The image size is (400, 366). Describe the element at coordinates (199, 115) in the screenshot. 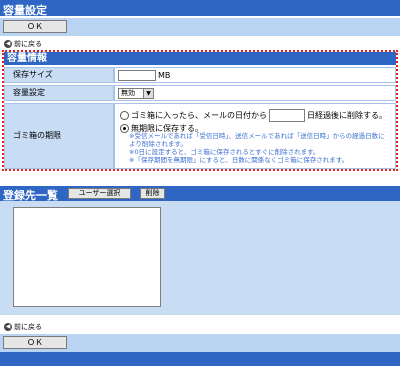

I see `option-delete-prefix: ゴミ箱に入ったら、メールの日付から` at that location.